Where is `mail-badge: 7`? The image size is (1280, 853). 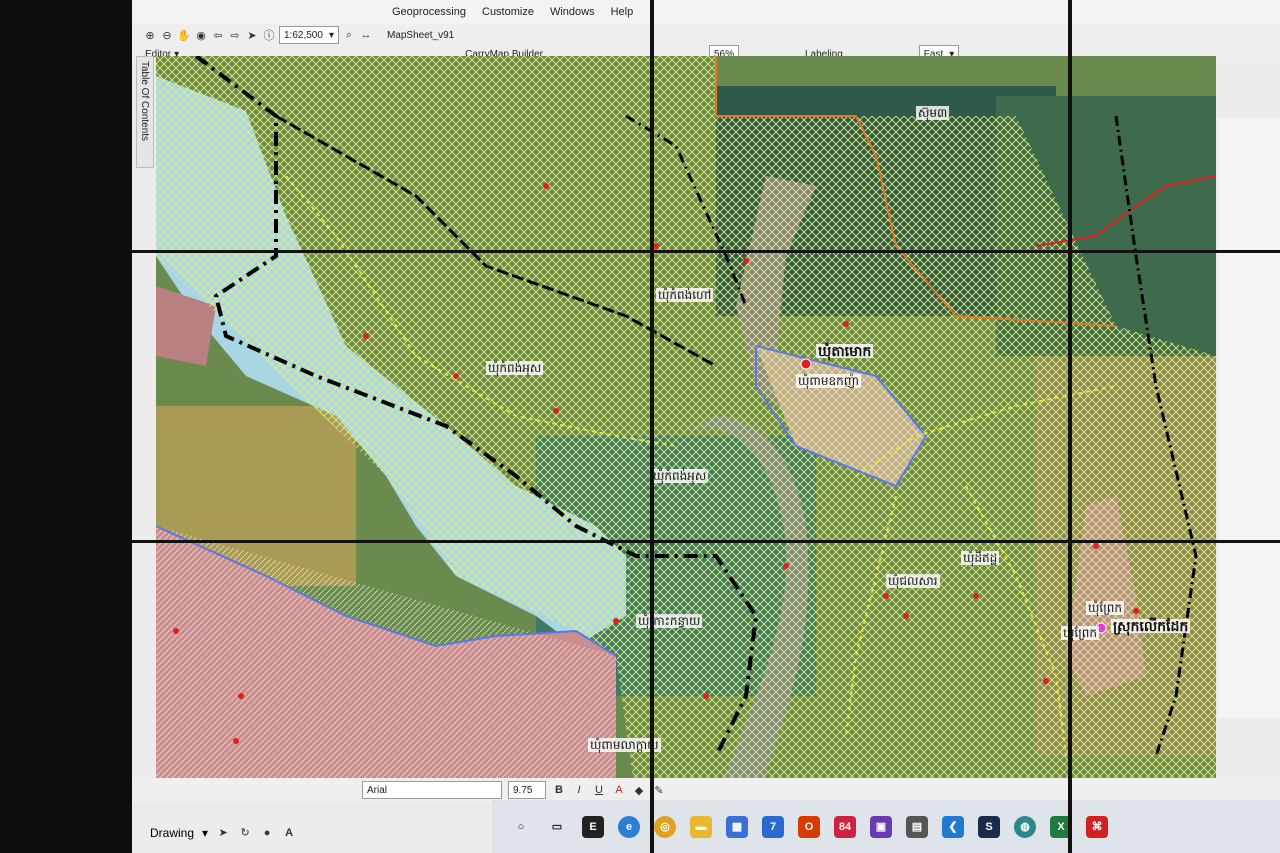 mail-badge: 7 is located at coordinates (773, 826).